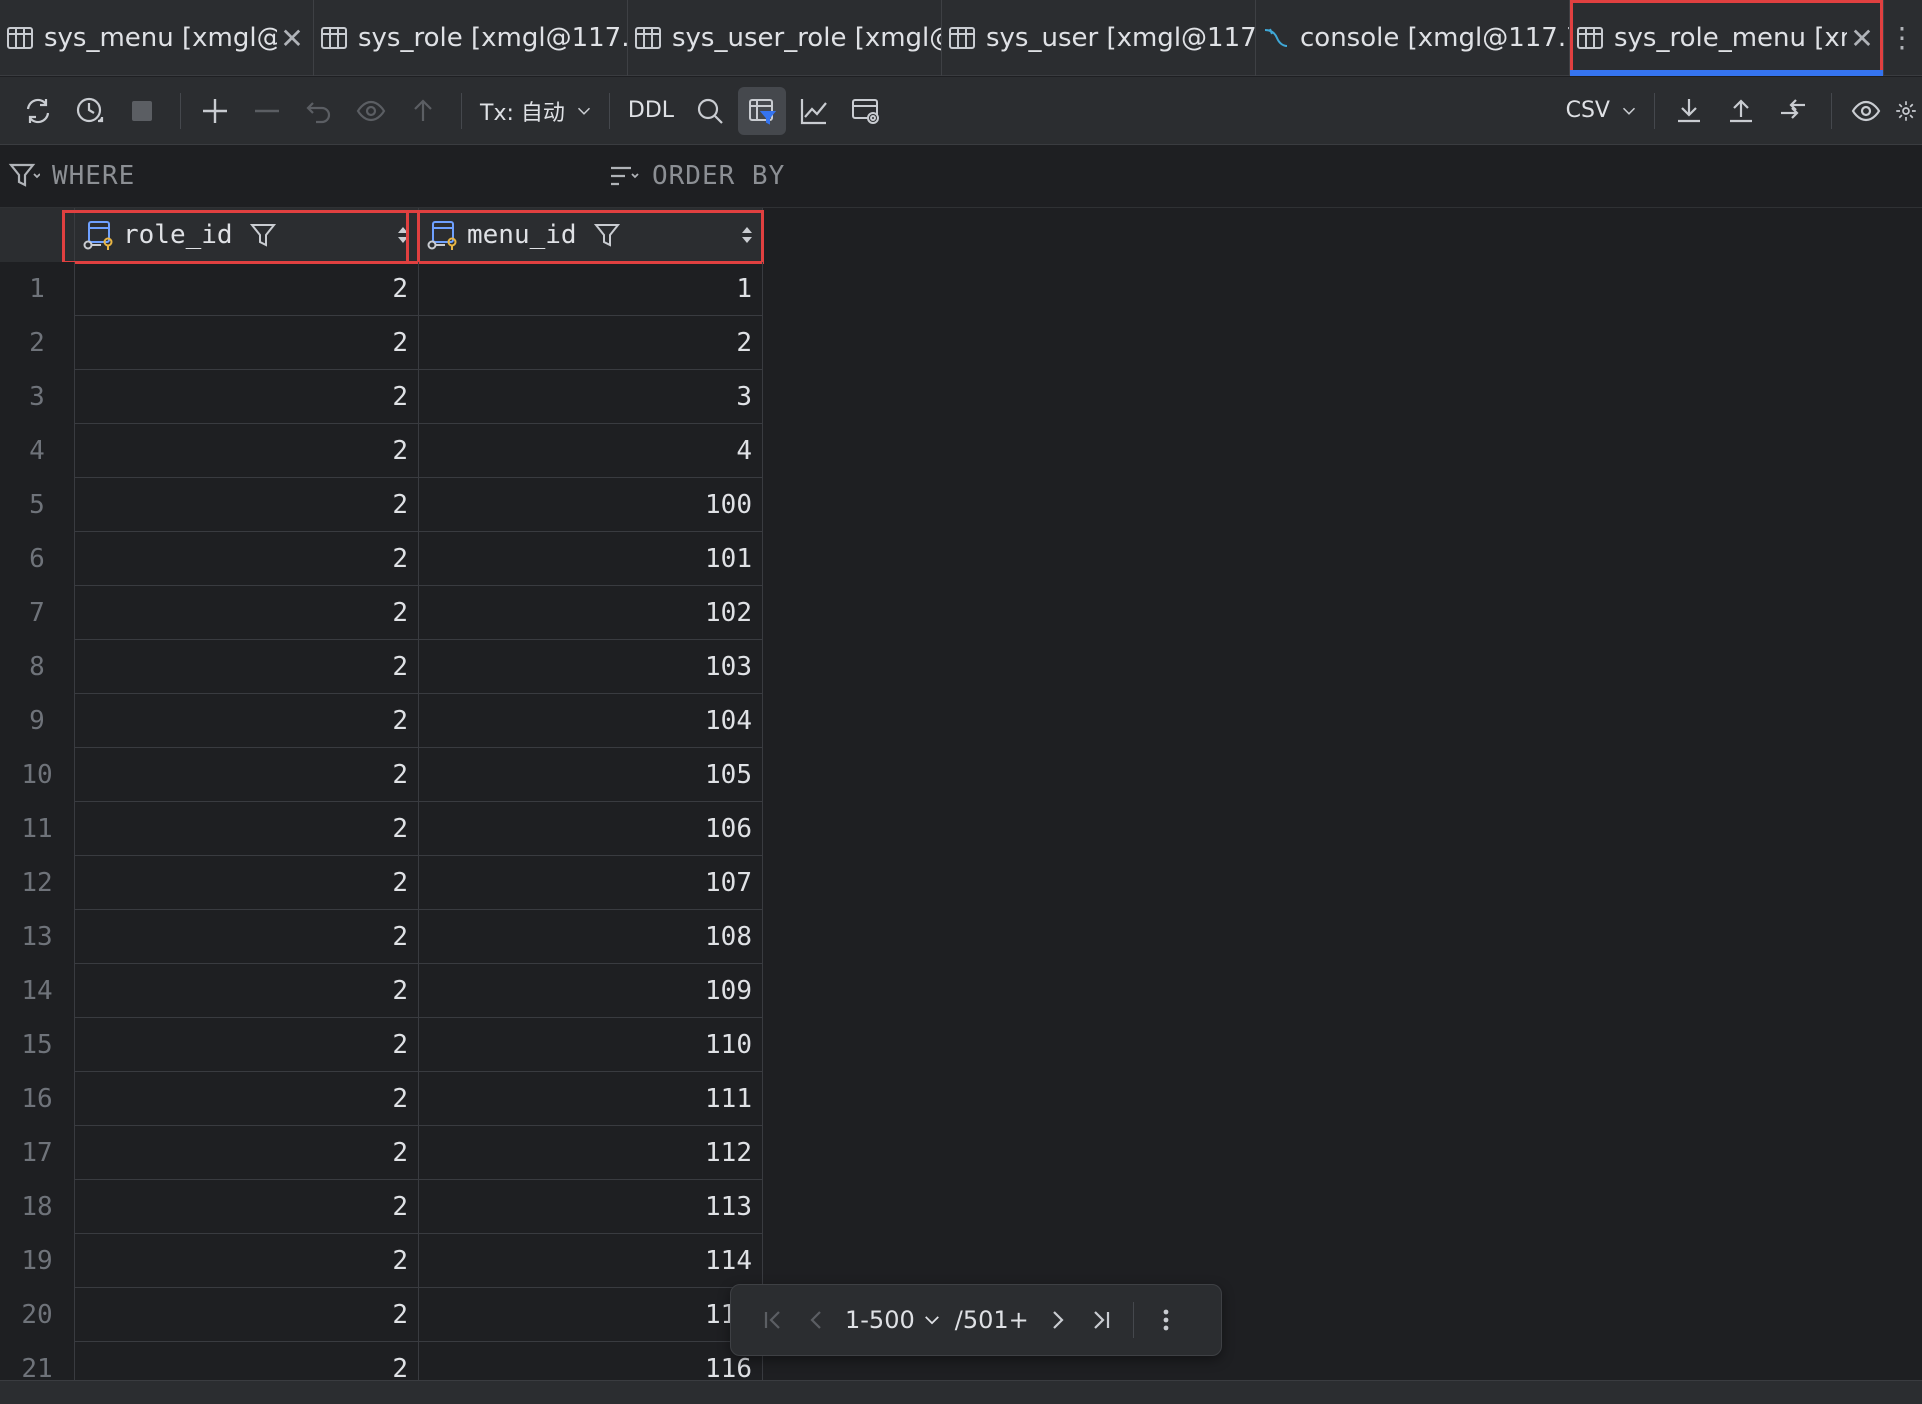  I want to click on cell-menu-id: 100, so click(591, 505).